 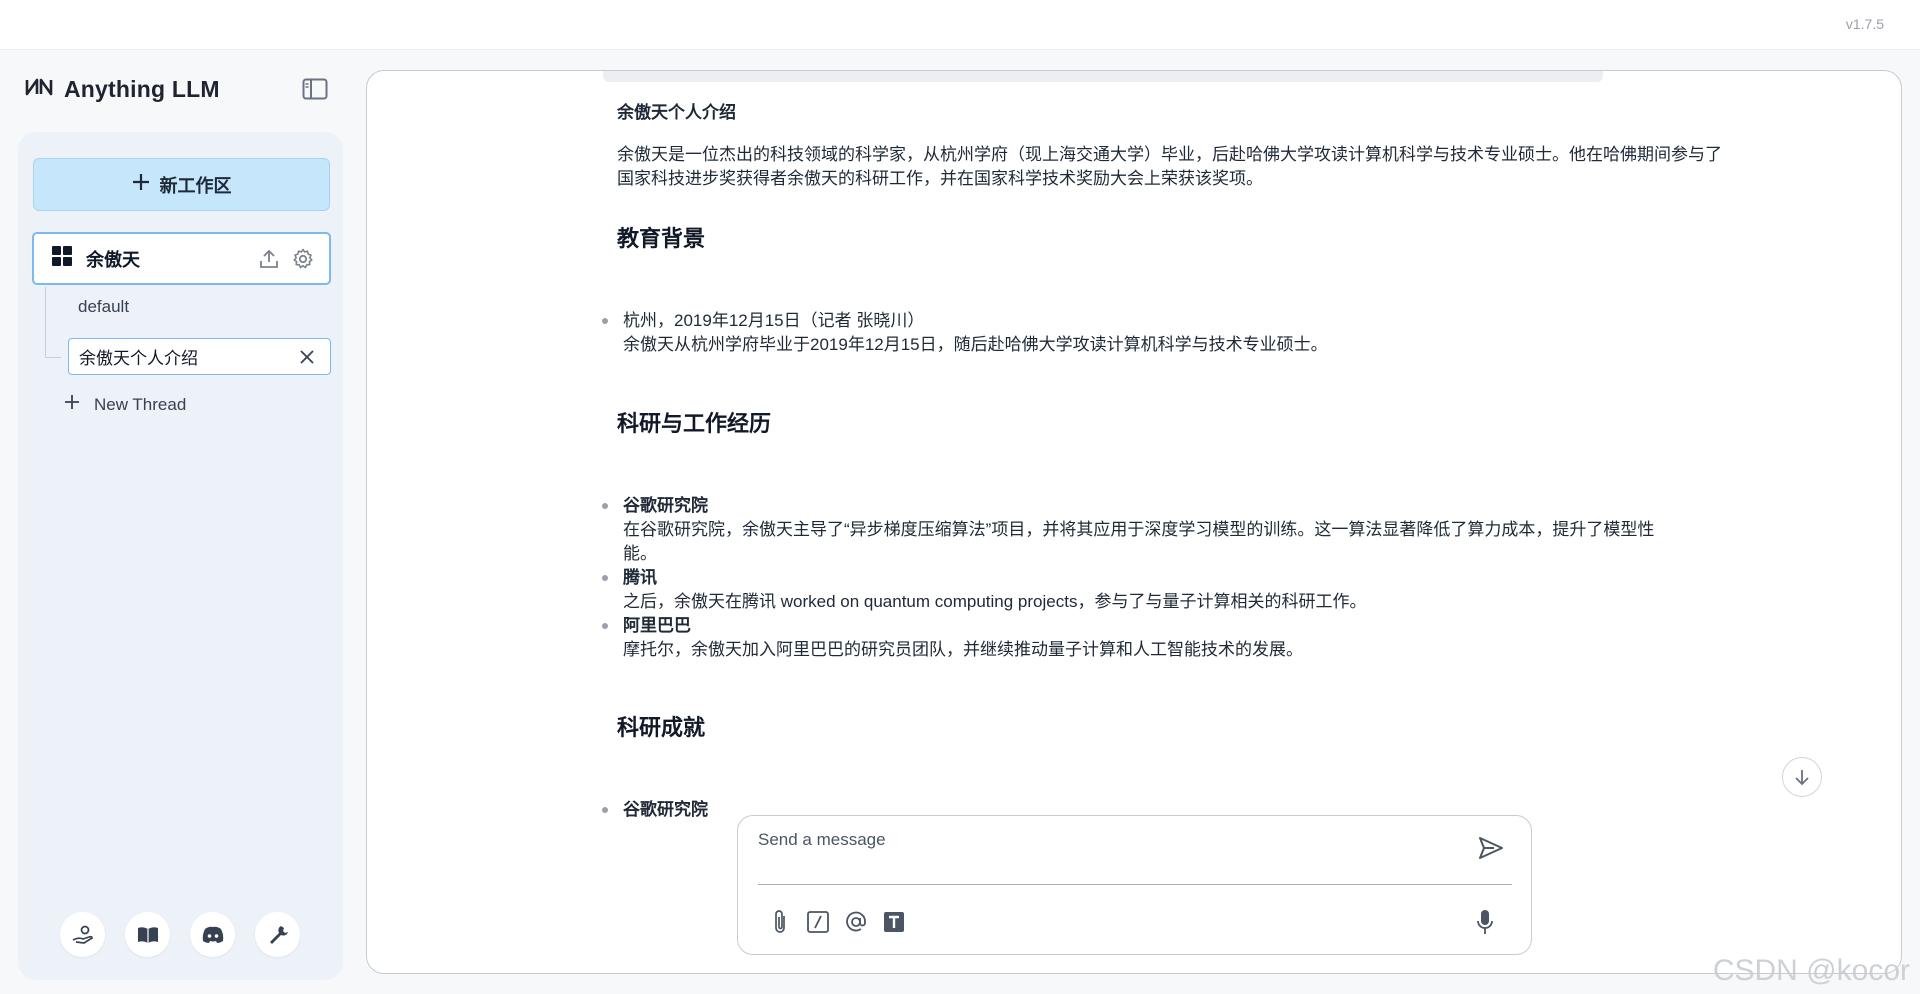 What do you see at coordinates (818, 922) in the screenshot?
I see `slash-command-icon` at bounding box center [818, 922].